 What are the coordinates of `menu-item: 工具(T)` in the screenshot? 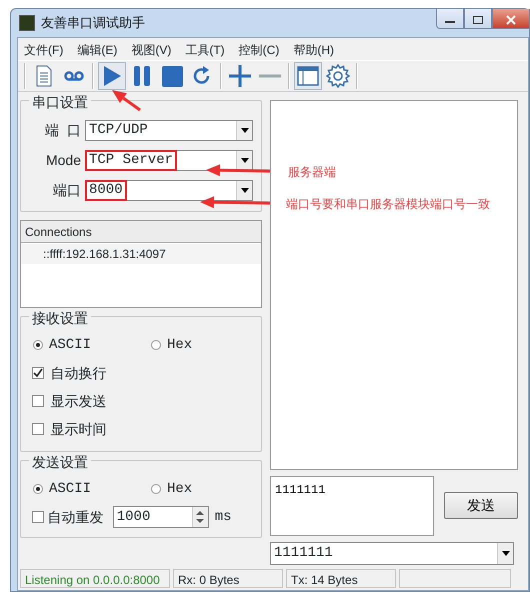 It's located at (205, 49).